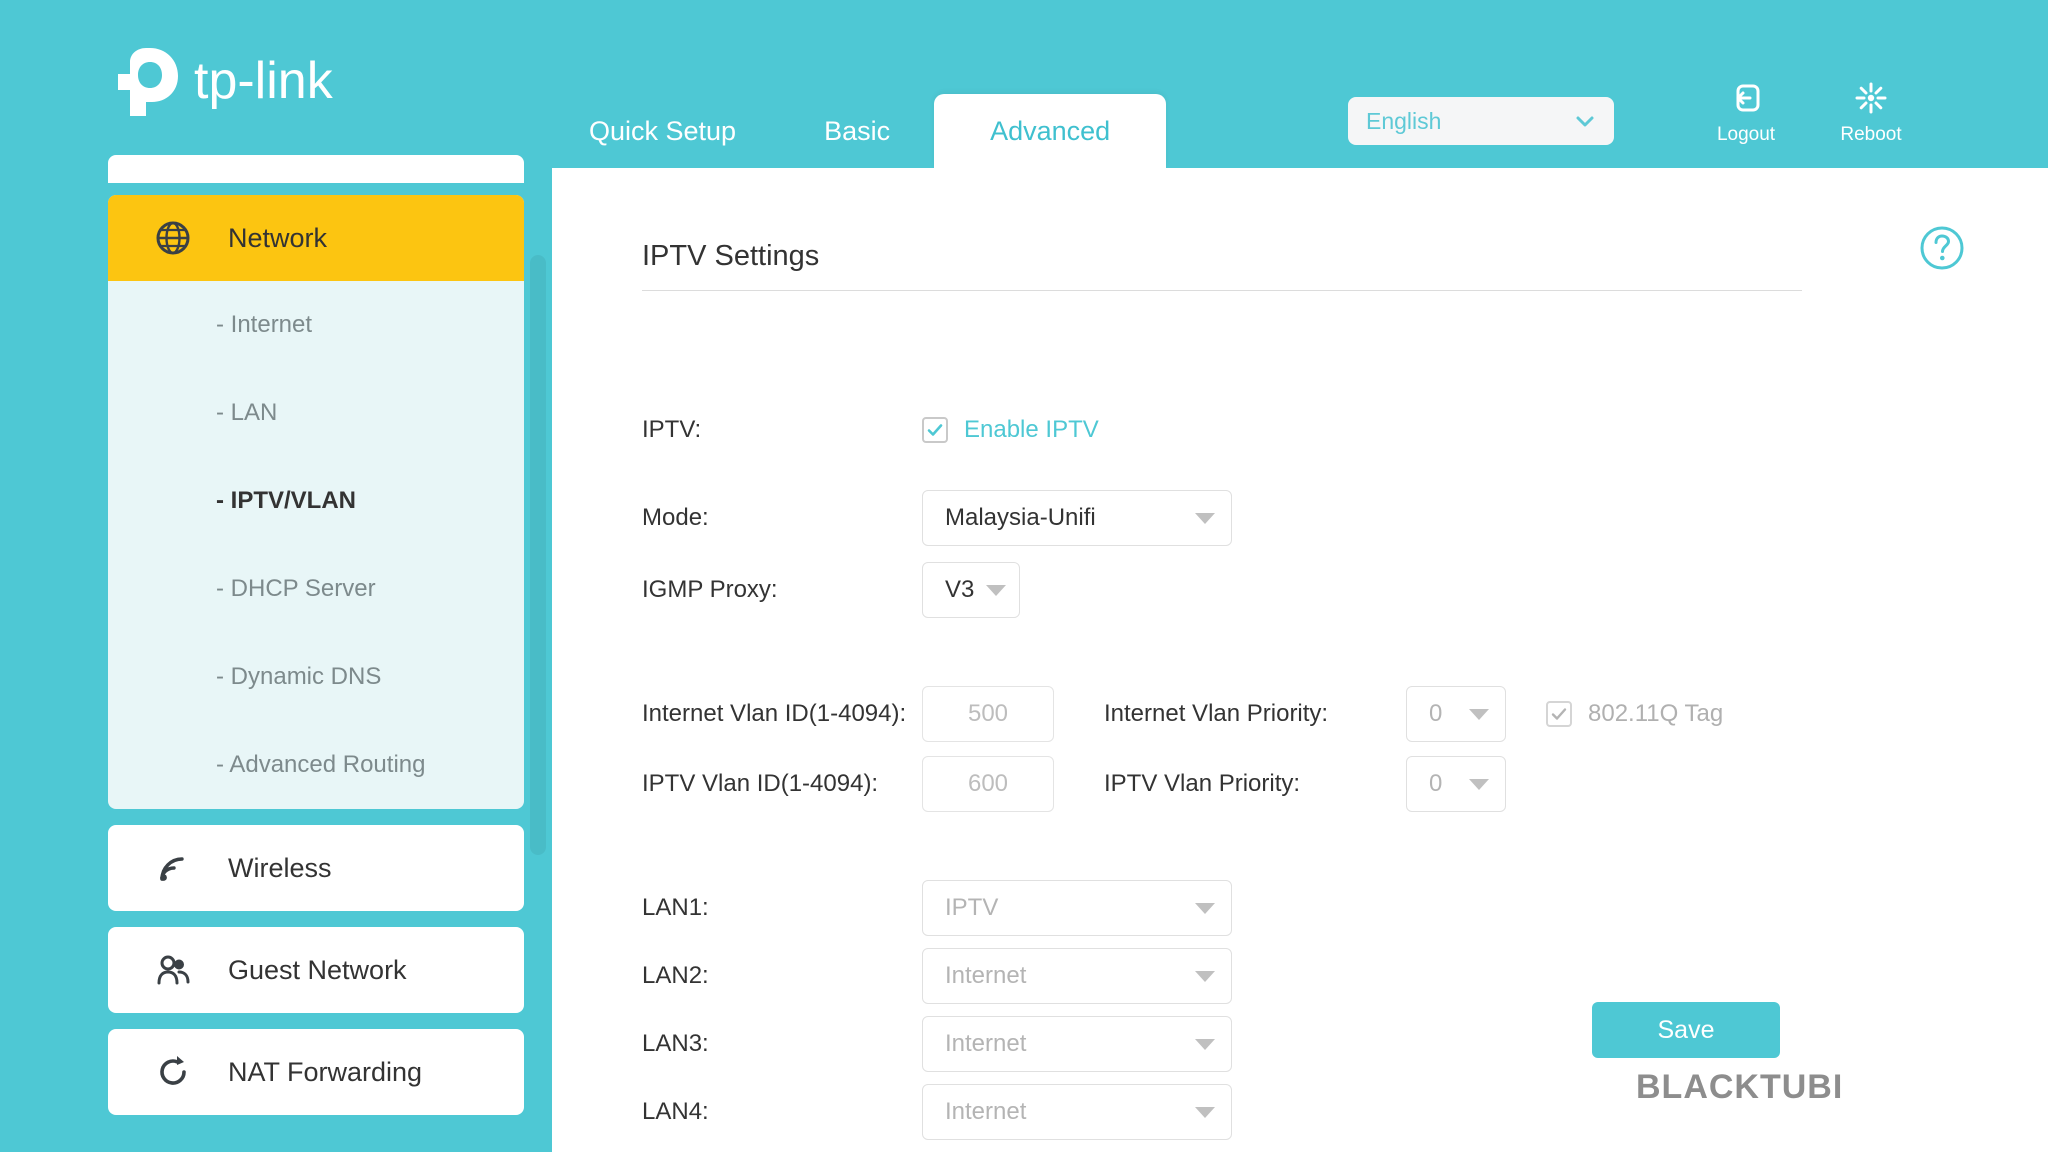 This screenshot has width=2048, height=1152. What do you see at coordinates (1942, 248) in the screenshot?
I see `question-circle-icon` at bounding box center [1942, 248].